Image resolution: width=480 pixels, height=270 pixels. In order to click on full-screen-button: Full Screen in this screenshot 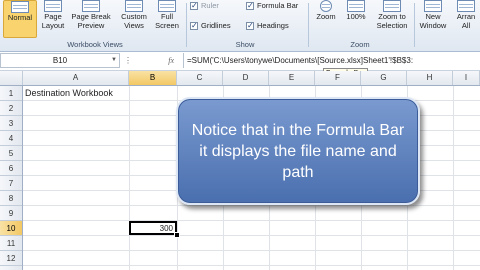, I will do `click(167, 19)`.